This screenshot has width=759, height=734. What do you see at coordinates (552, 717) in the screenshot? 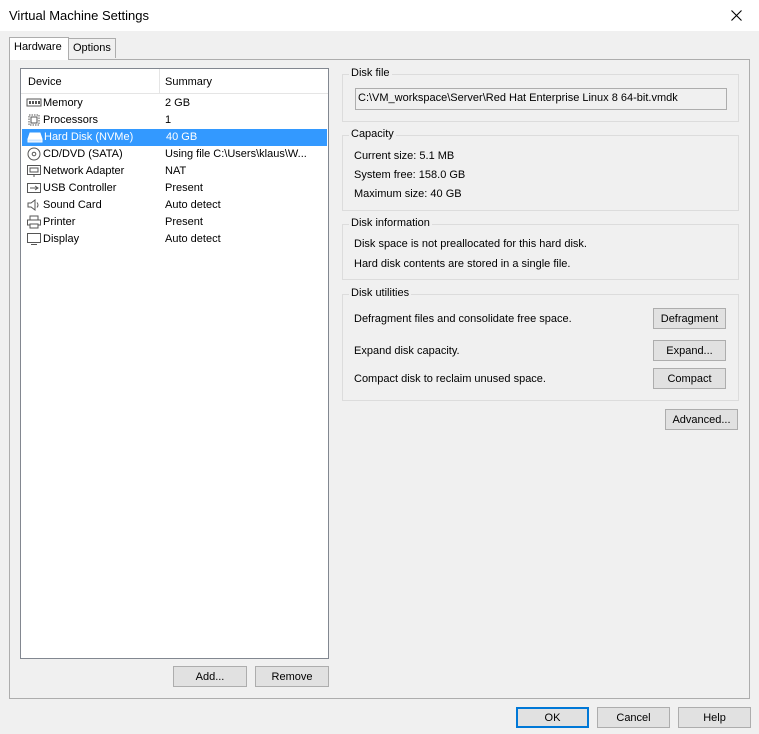
I see `ok-button: OK` at bounding box center [552, 717].